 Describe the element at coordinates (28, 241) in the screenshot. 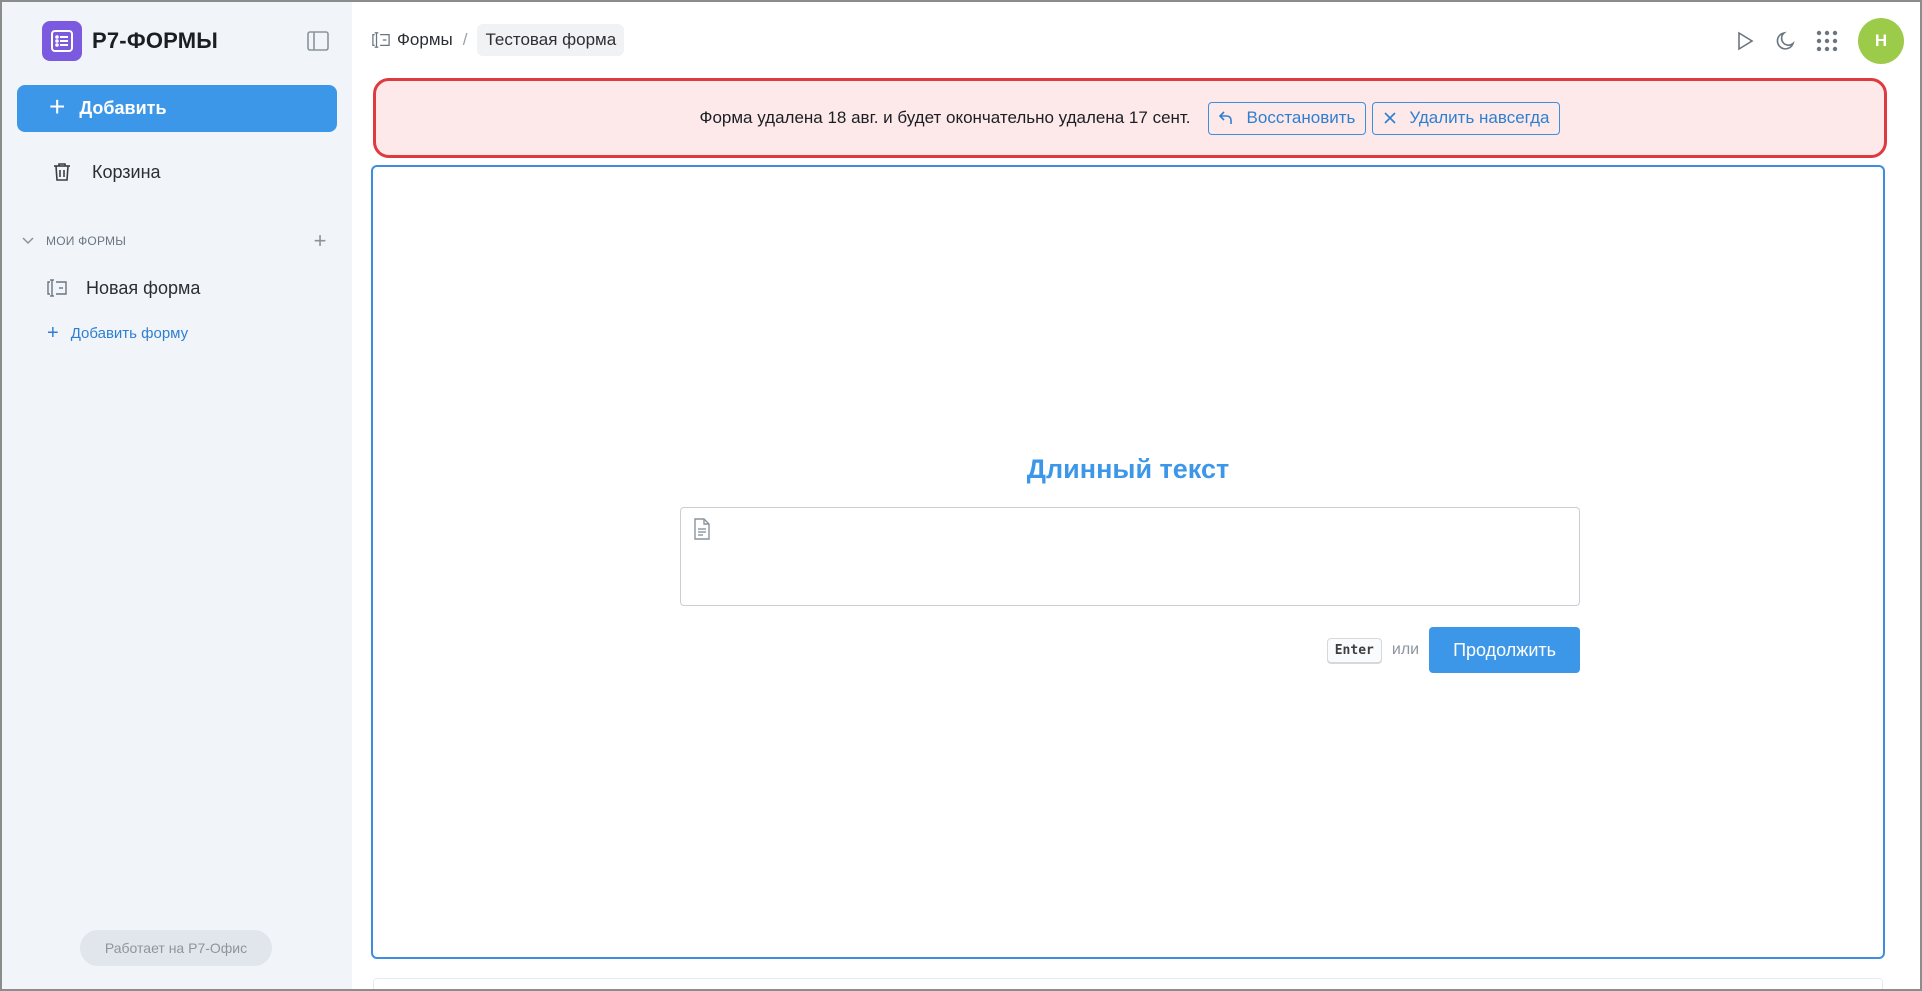

I see `chevron-down-icon` at that location.